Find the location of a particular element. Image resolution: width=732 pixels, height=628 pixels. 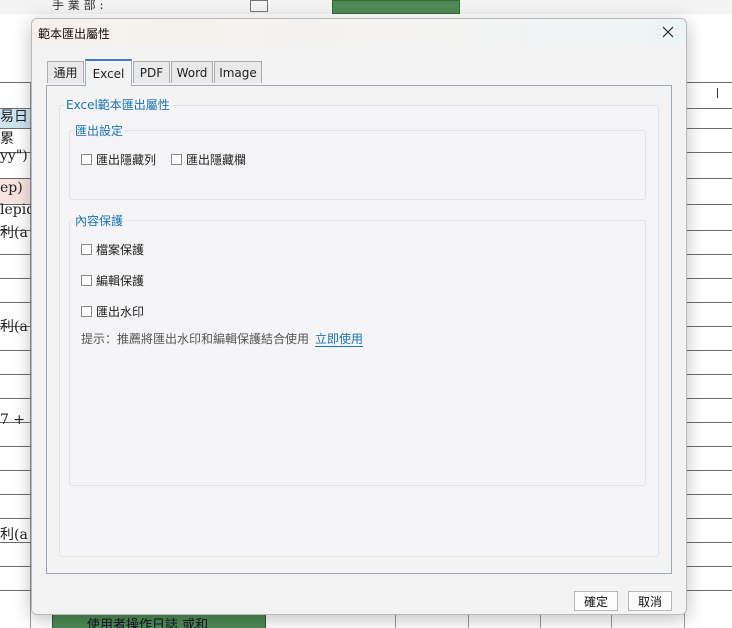

excel-properties-title: Excel範本匯出屬性 is located at coordinates (118, 104).